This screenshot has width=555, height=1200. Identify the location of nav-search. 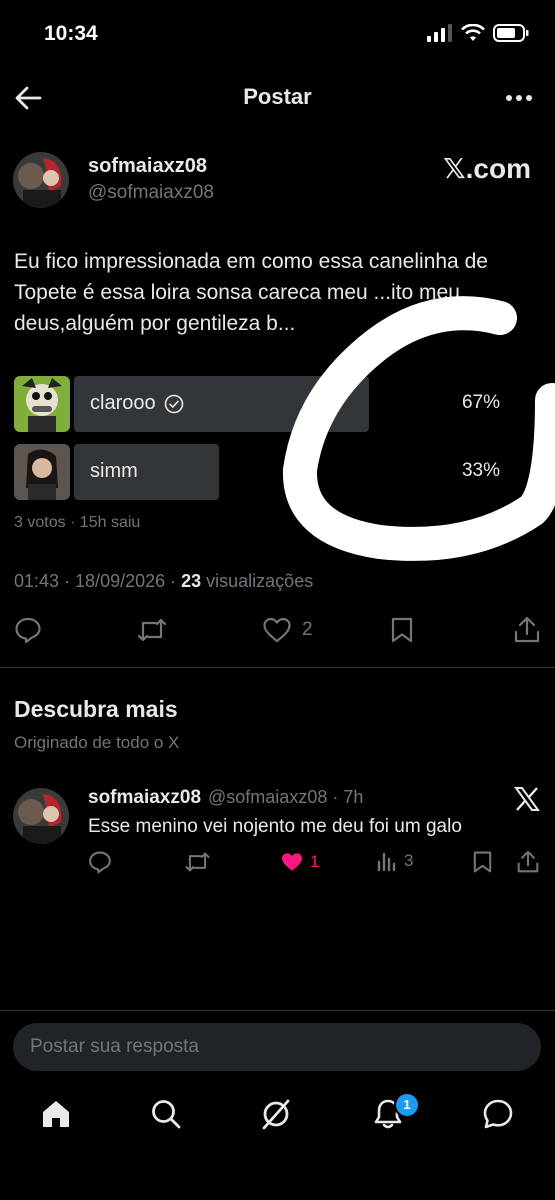
(166, 1114).